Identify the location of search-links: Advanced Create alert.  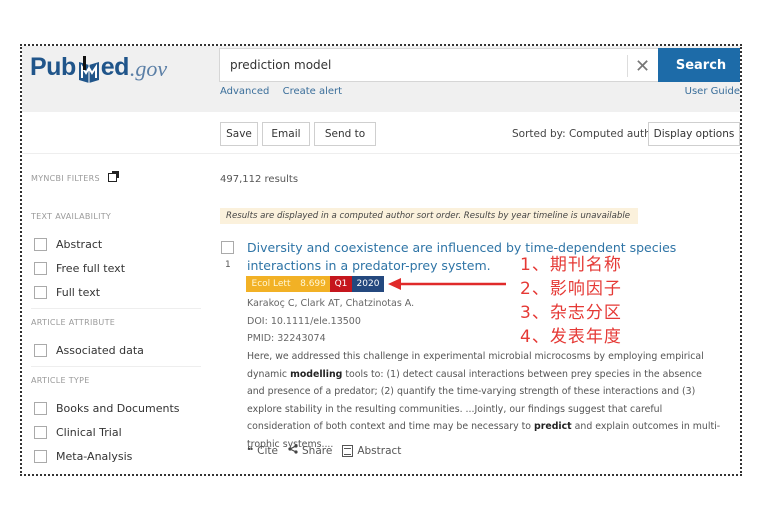
(286, 91).